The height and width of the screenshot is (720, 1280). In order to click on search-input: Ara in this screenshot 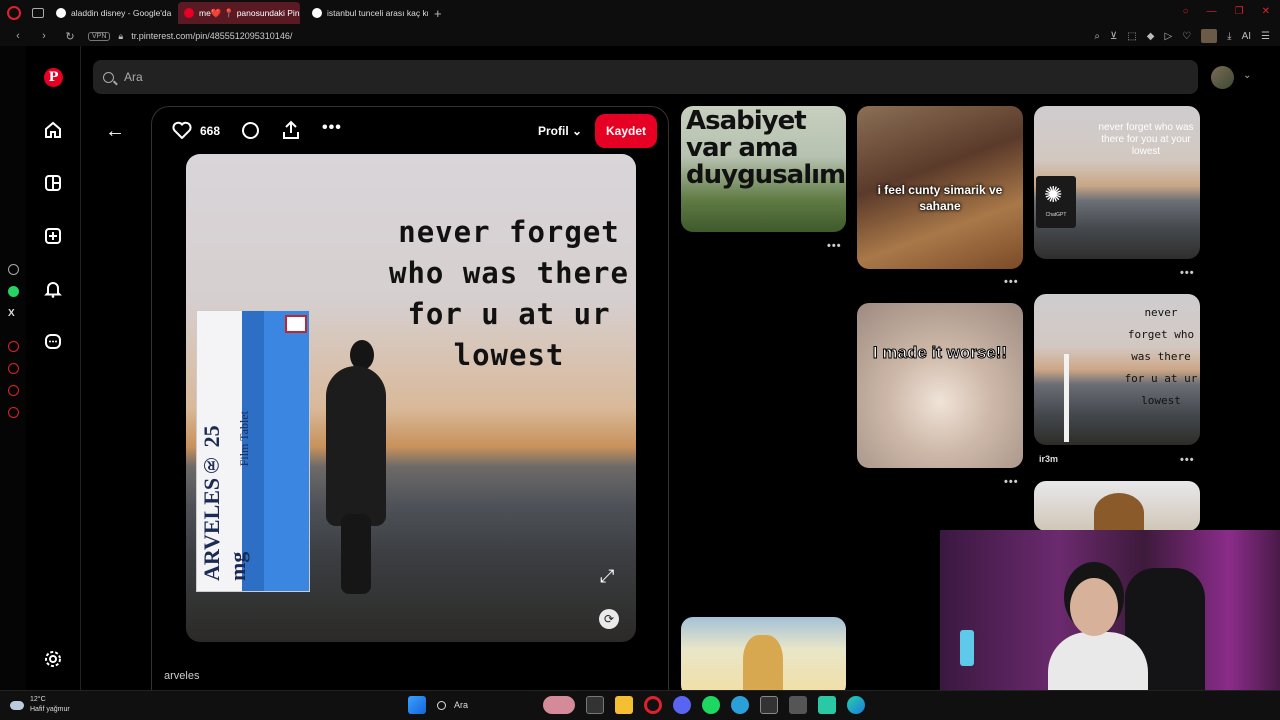, I will do `click(645, 77)`.